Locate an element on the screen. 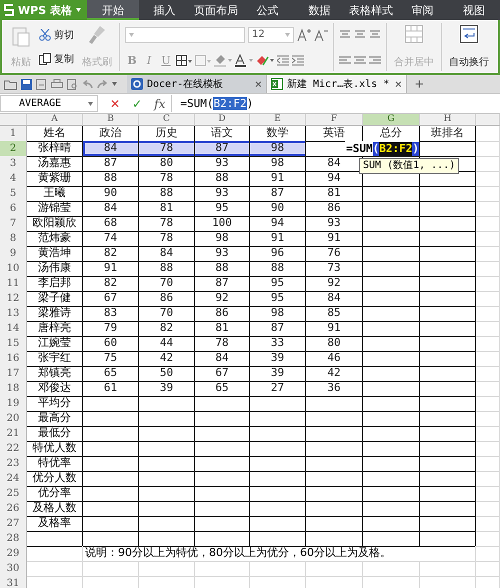 This screenshot has width=500, height=588. document-tab: Docer-在线模板 × is located at coordinates (197, 84).